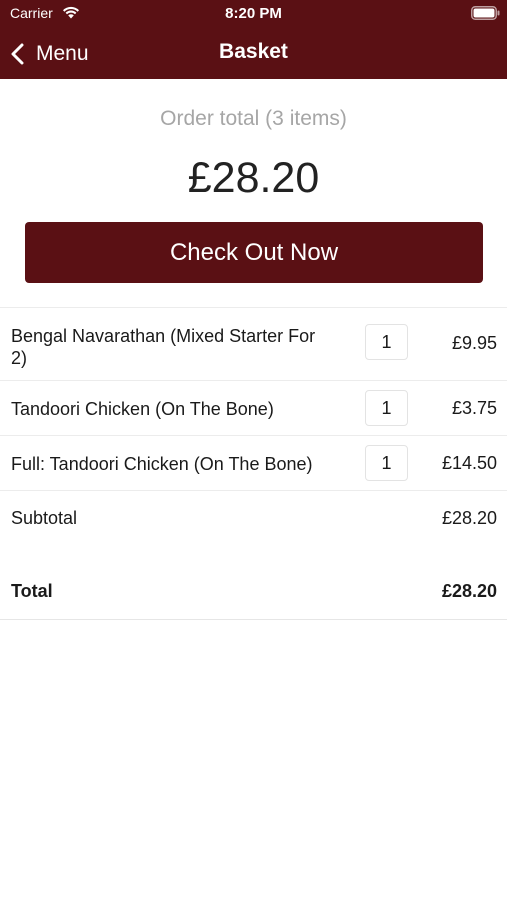 Image resolution: width=507 pixels, height=900 pixels. Describe the element at coordinates (163, 347) in the screenshot. I see `item-name: Bengal Navarathan (Mixed Starter For 2)` at that location.